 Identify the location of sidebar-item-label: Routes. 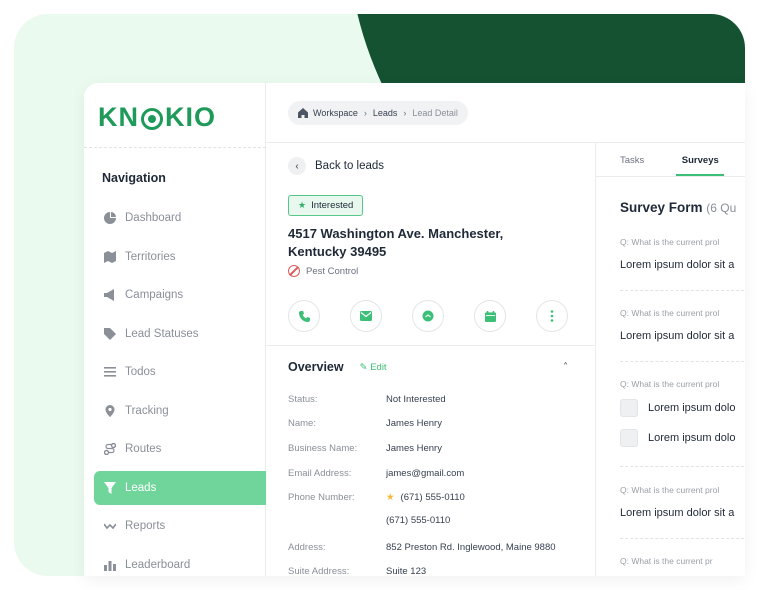
(143, 449).